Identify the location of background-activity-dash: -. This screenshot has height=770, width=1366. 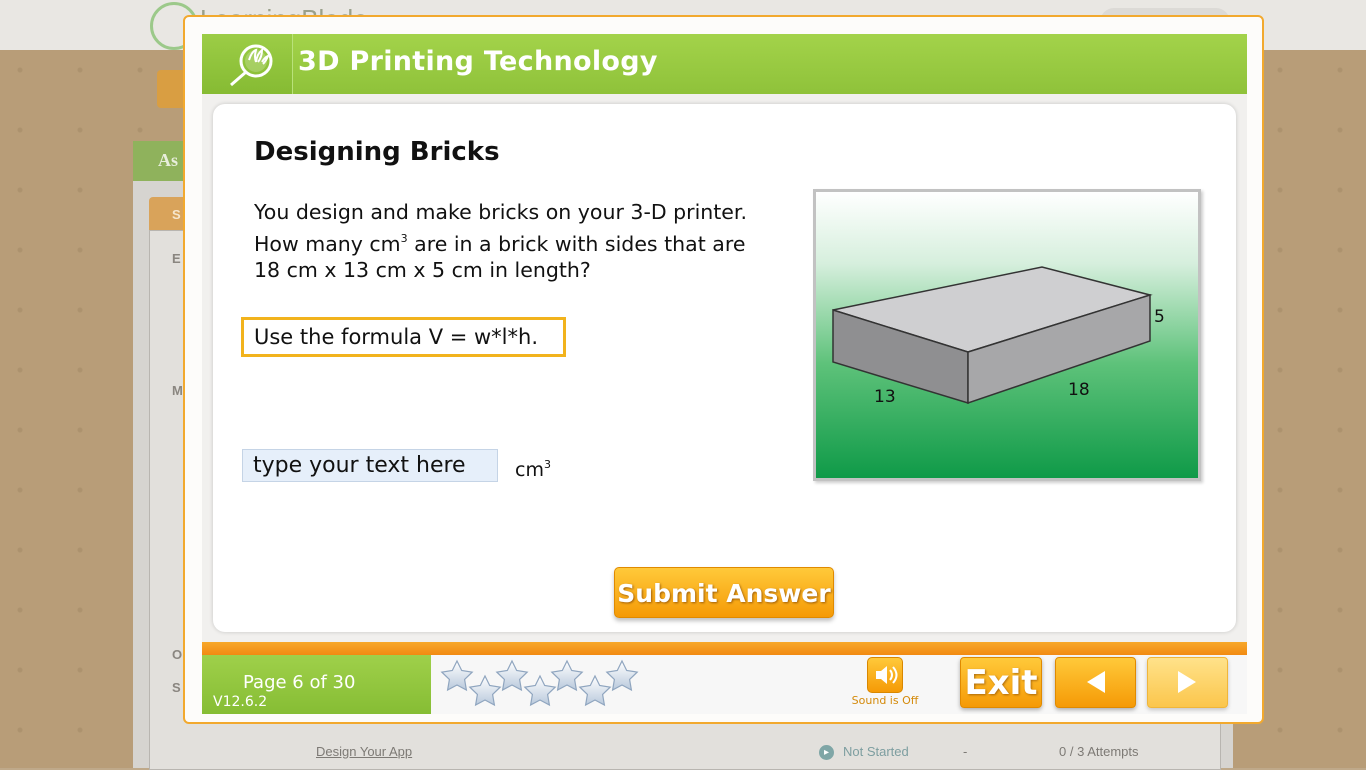
(965, 751).